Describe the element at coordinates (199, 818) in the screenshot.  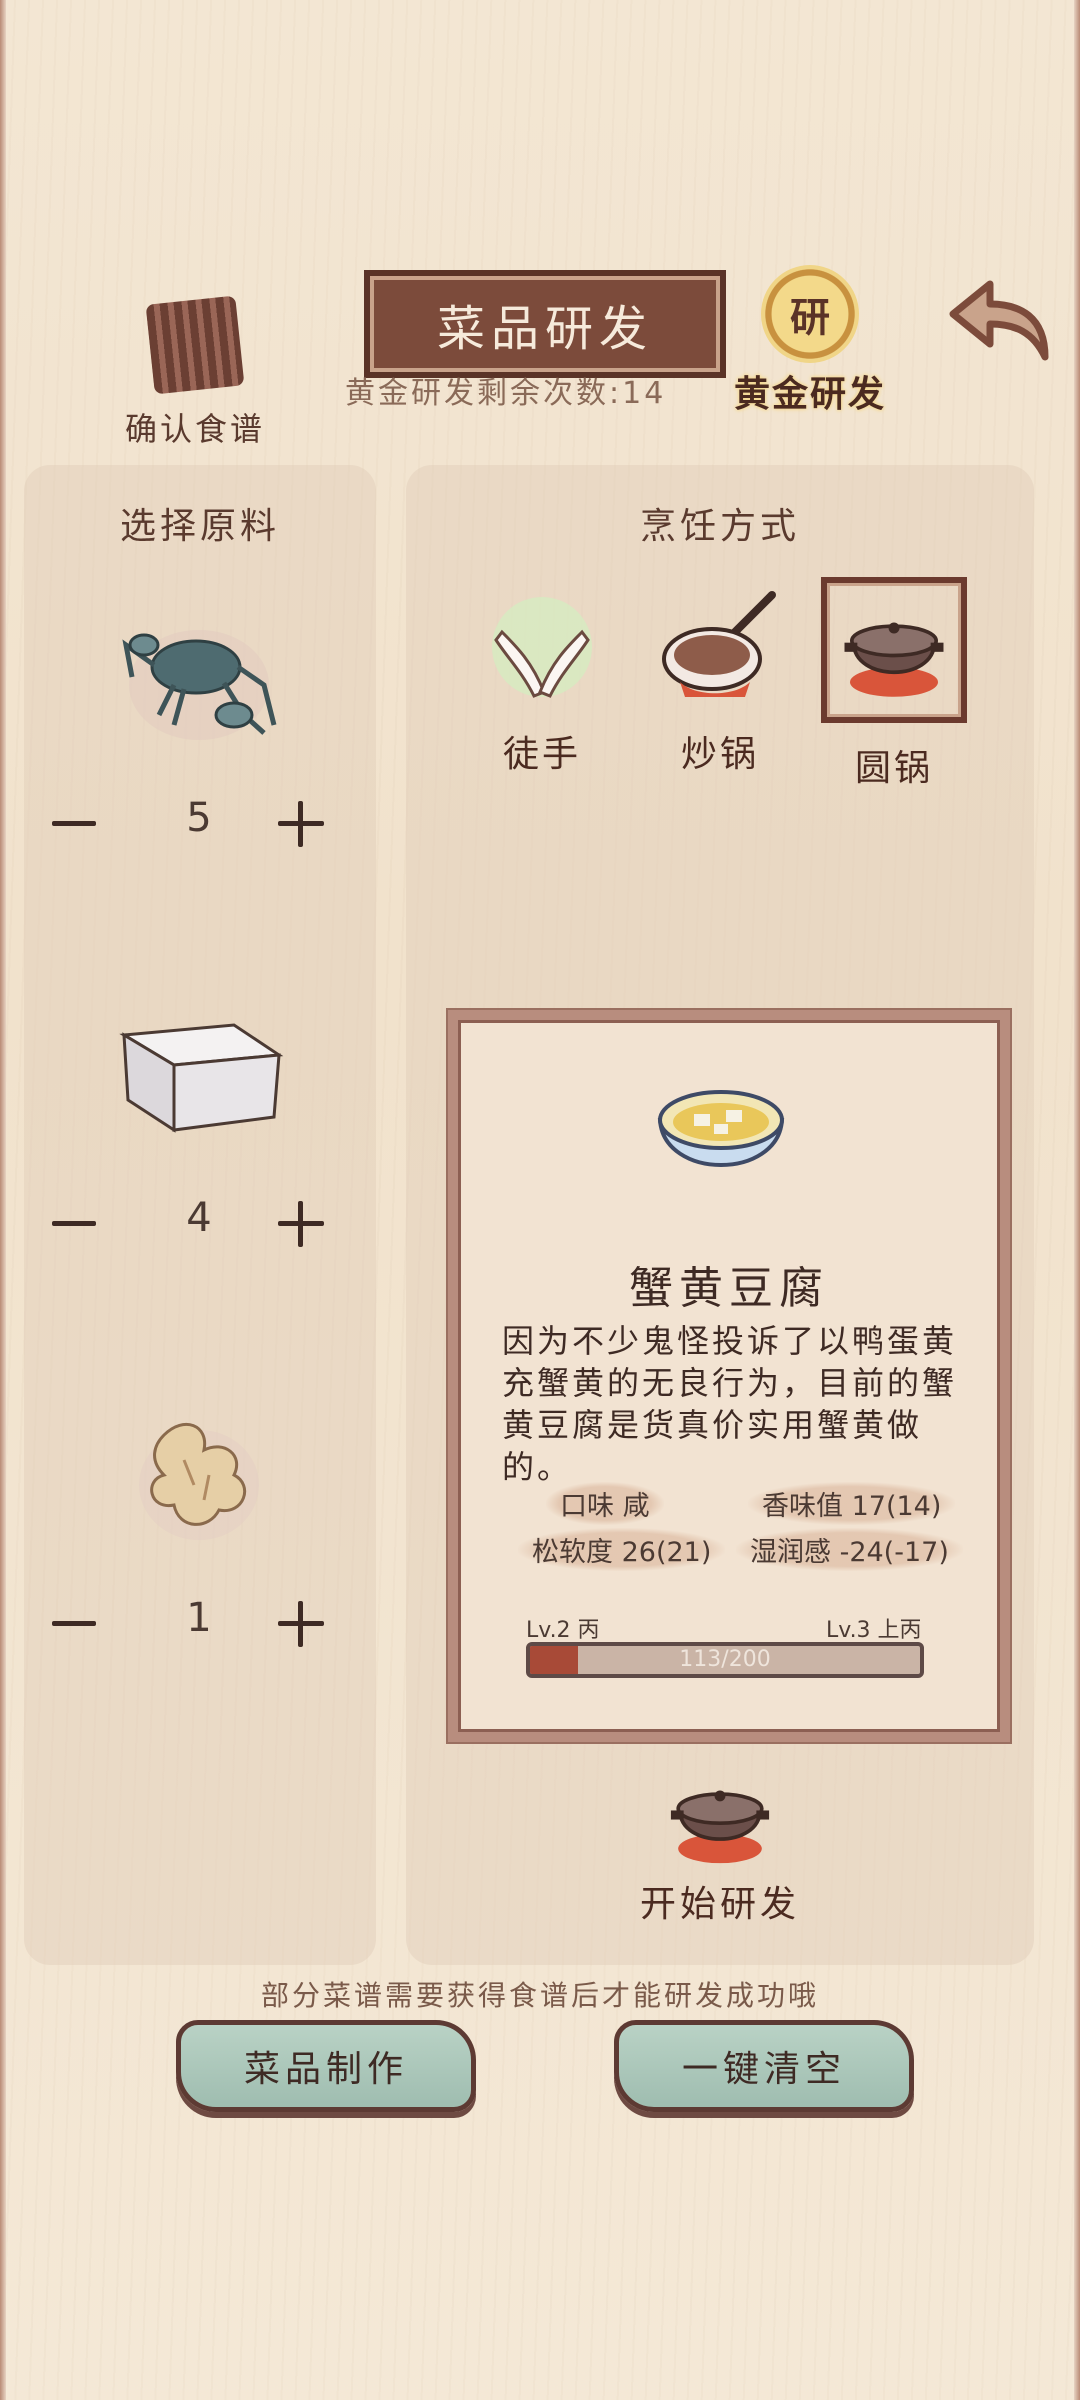
I see `crab-quantity: 5` at that location.